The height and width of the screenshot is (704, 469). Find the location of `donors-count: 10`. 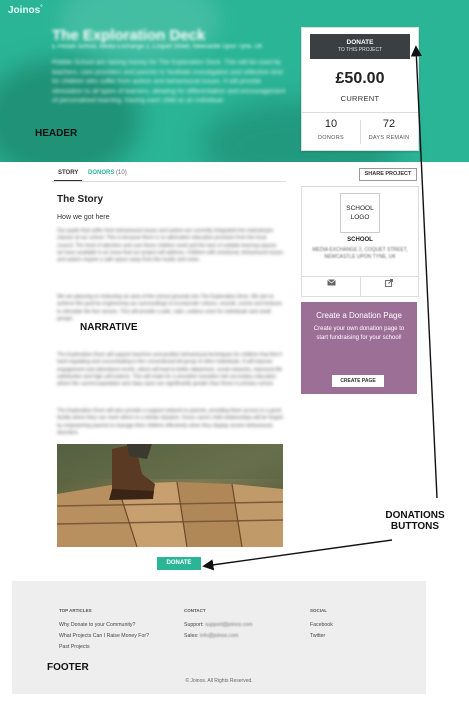

donors-count: 10 is located at coordinates (331, 124).